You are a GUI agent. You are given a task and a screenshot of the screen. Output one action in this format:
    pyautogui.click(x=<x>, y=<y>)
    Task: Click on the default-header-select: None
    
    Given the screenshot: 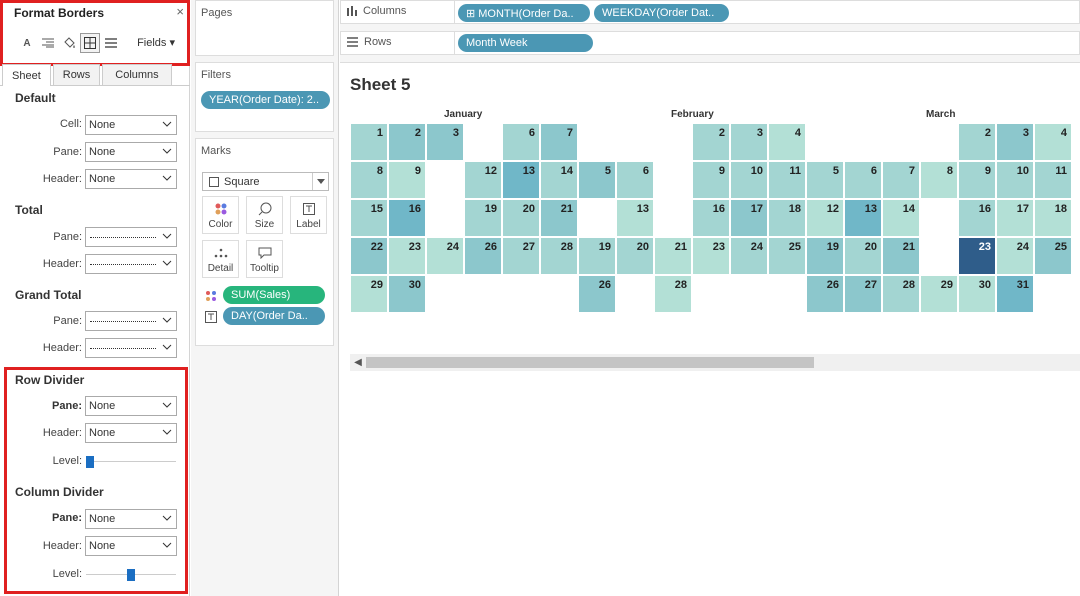 What is the action you would take?
    pyautogui.click(x=131, y=179)
    